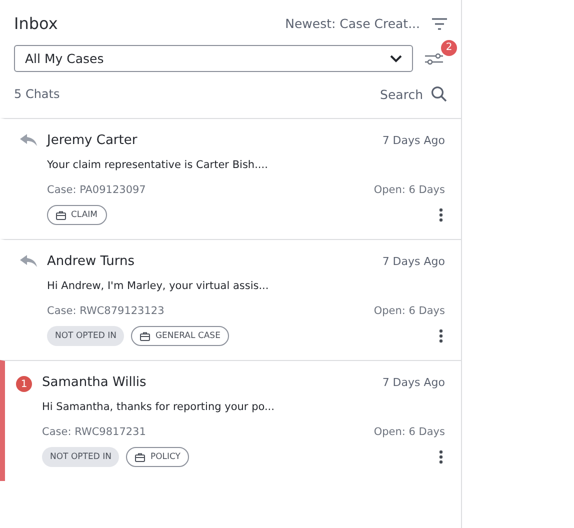  What do you see at coordinates (91, 261) in the screenshot?
I see `contact-name: Andrew Turns` at bounding box center [91, 261].